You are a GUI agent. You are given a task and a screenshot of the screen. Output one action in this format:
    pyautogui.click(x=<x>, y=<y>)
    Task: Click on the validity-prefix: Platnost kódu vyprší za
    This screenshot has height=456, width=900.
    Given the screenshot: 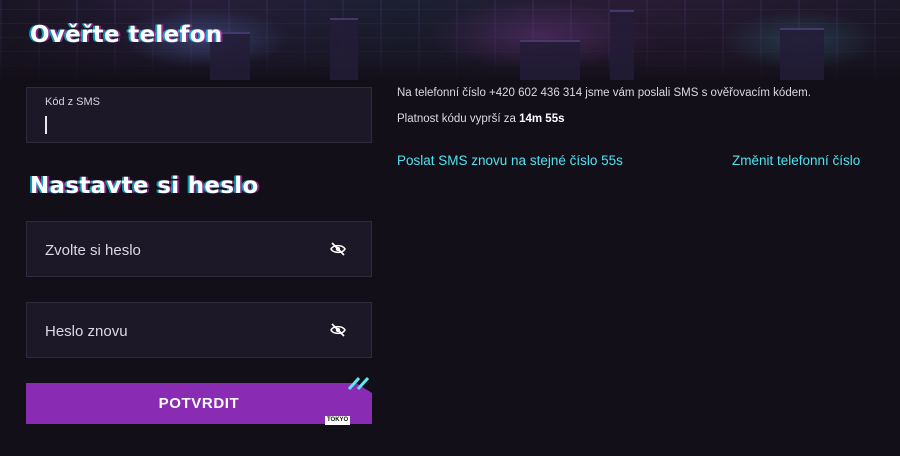 What is the action you would take?
    pyautogui.click(x=458, y=119)
    